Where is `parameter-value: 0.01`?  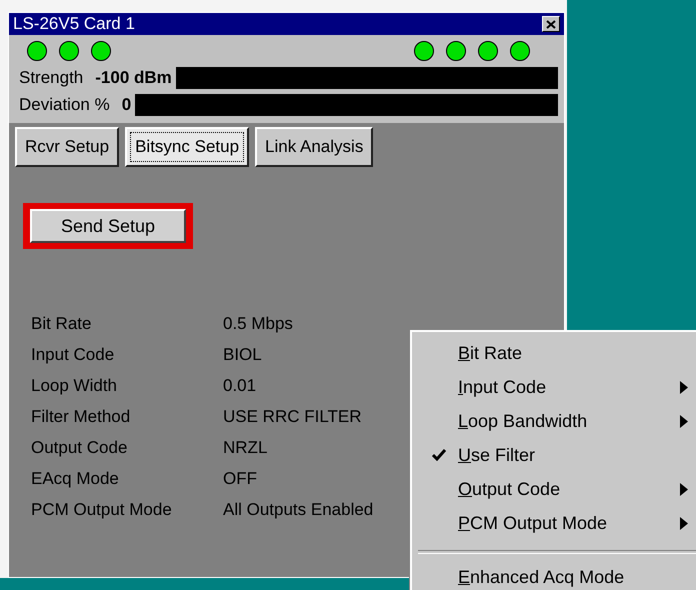
parameter-value: 0.01 is located at coordinates (239, 386).